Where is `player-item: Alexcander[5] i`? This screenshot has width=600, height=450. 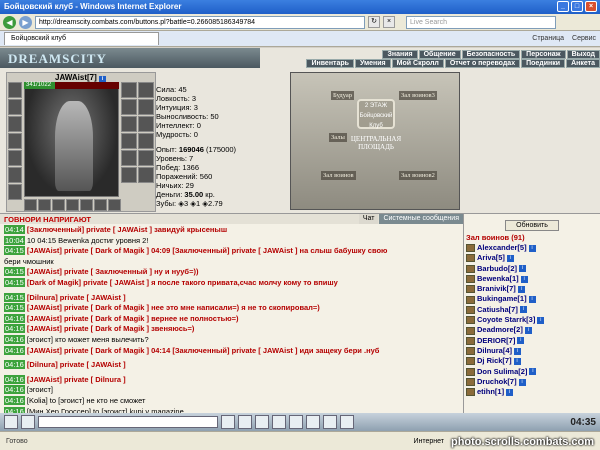
player-item: Alexcander[5] i is located at coordinates (533, 248).